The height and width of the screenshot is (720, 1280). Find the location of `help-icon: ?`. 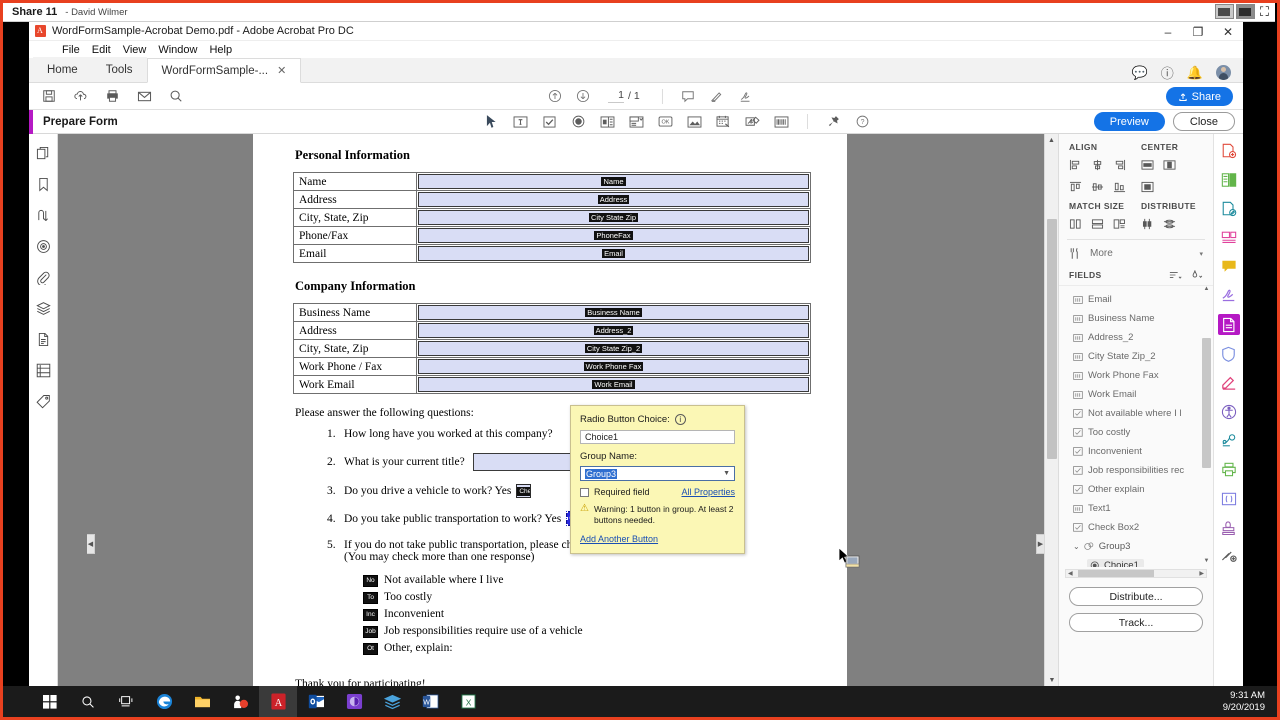

help-icon: ? is located at coordinates (862, 121).